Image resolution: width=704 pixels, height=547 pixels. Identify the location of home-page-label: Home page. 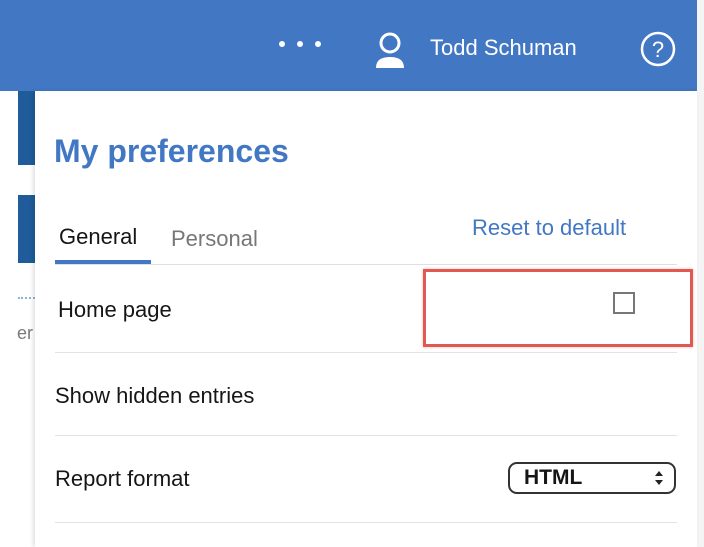
(115, 309).